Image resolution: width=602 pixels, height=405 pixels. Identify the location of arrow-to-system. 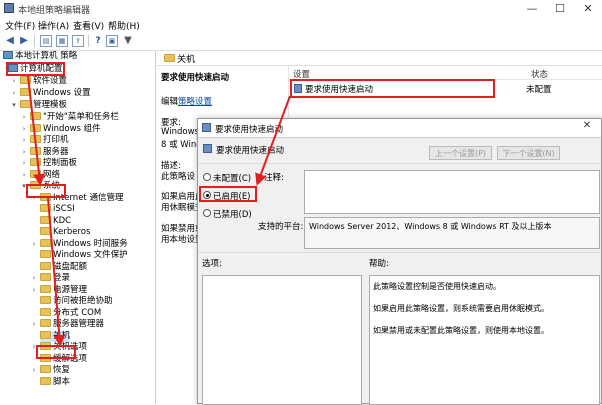
(36, 130).